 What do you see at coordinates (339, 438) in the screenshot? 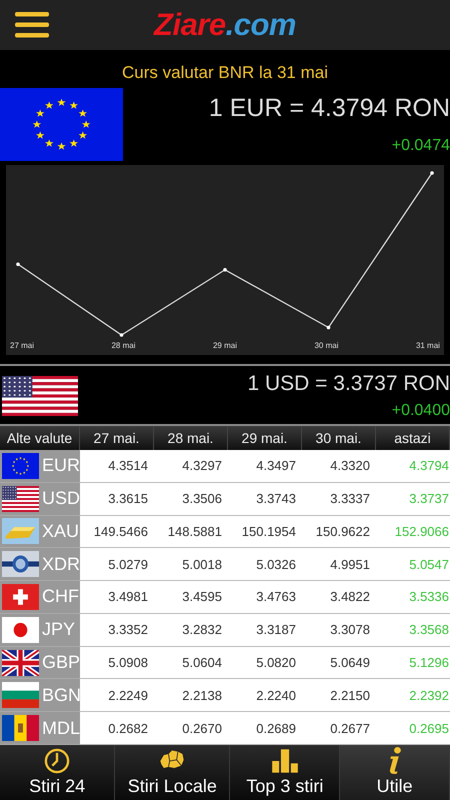
I see `column-header: 30 mai.` at bounding box center [339, 438].